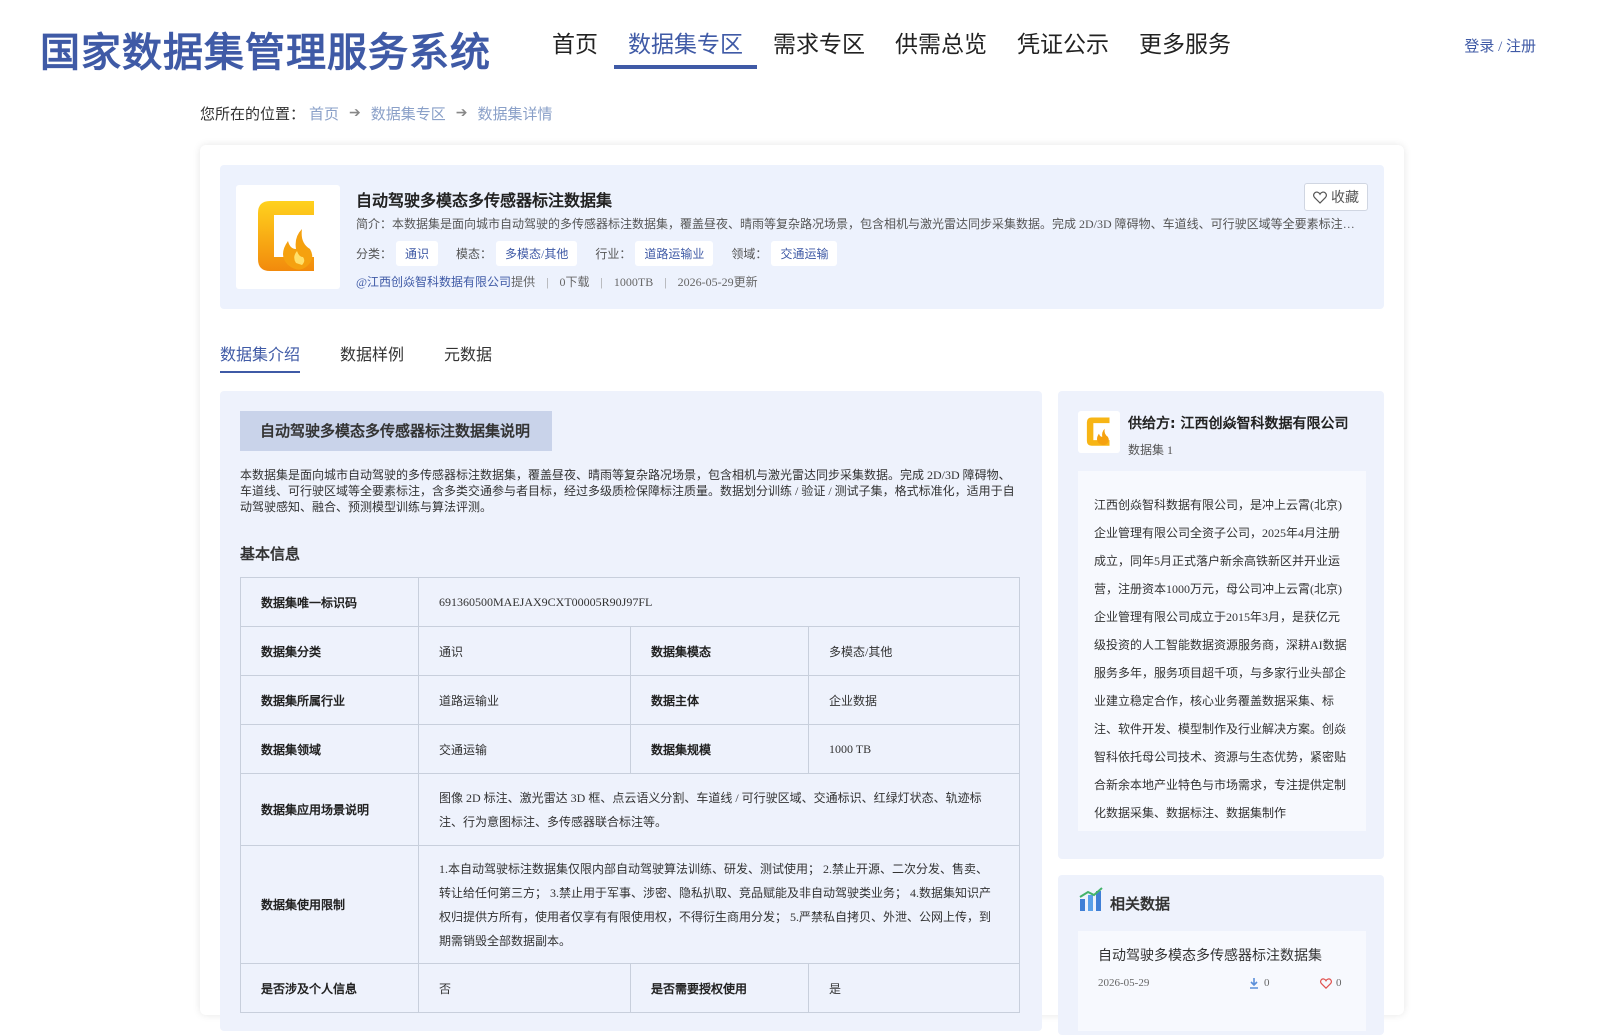 The image size is (1600, 1035). I want to click on related-title: 相关数据, so click(1140, 904).